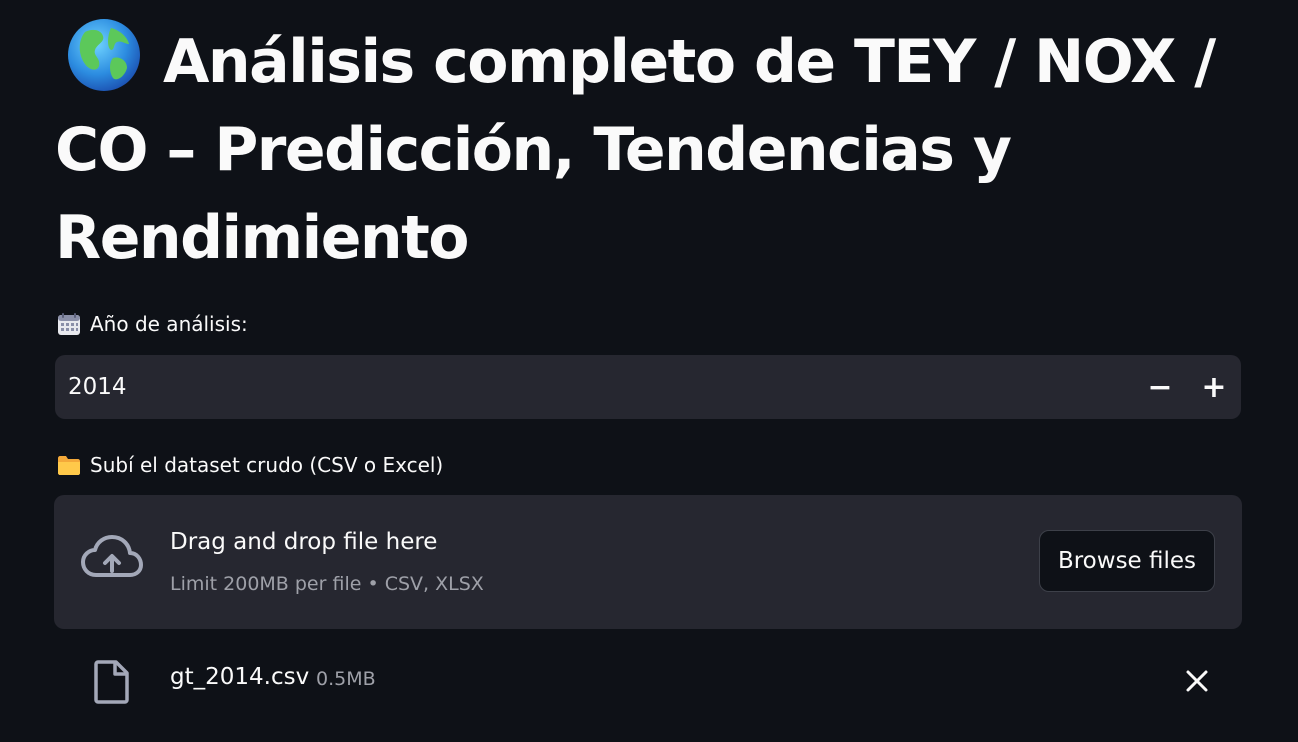  I want to click on year-input-label-text: Año de análisis:, so click(169, 324).